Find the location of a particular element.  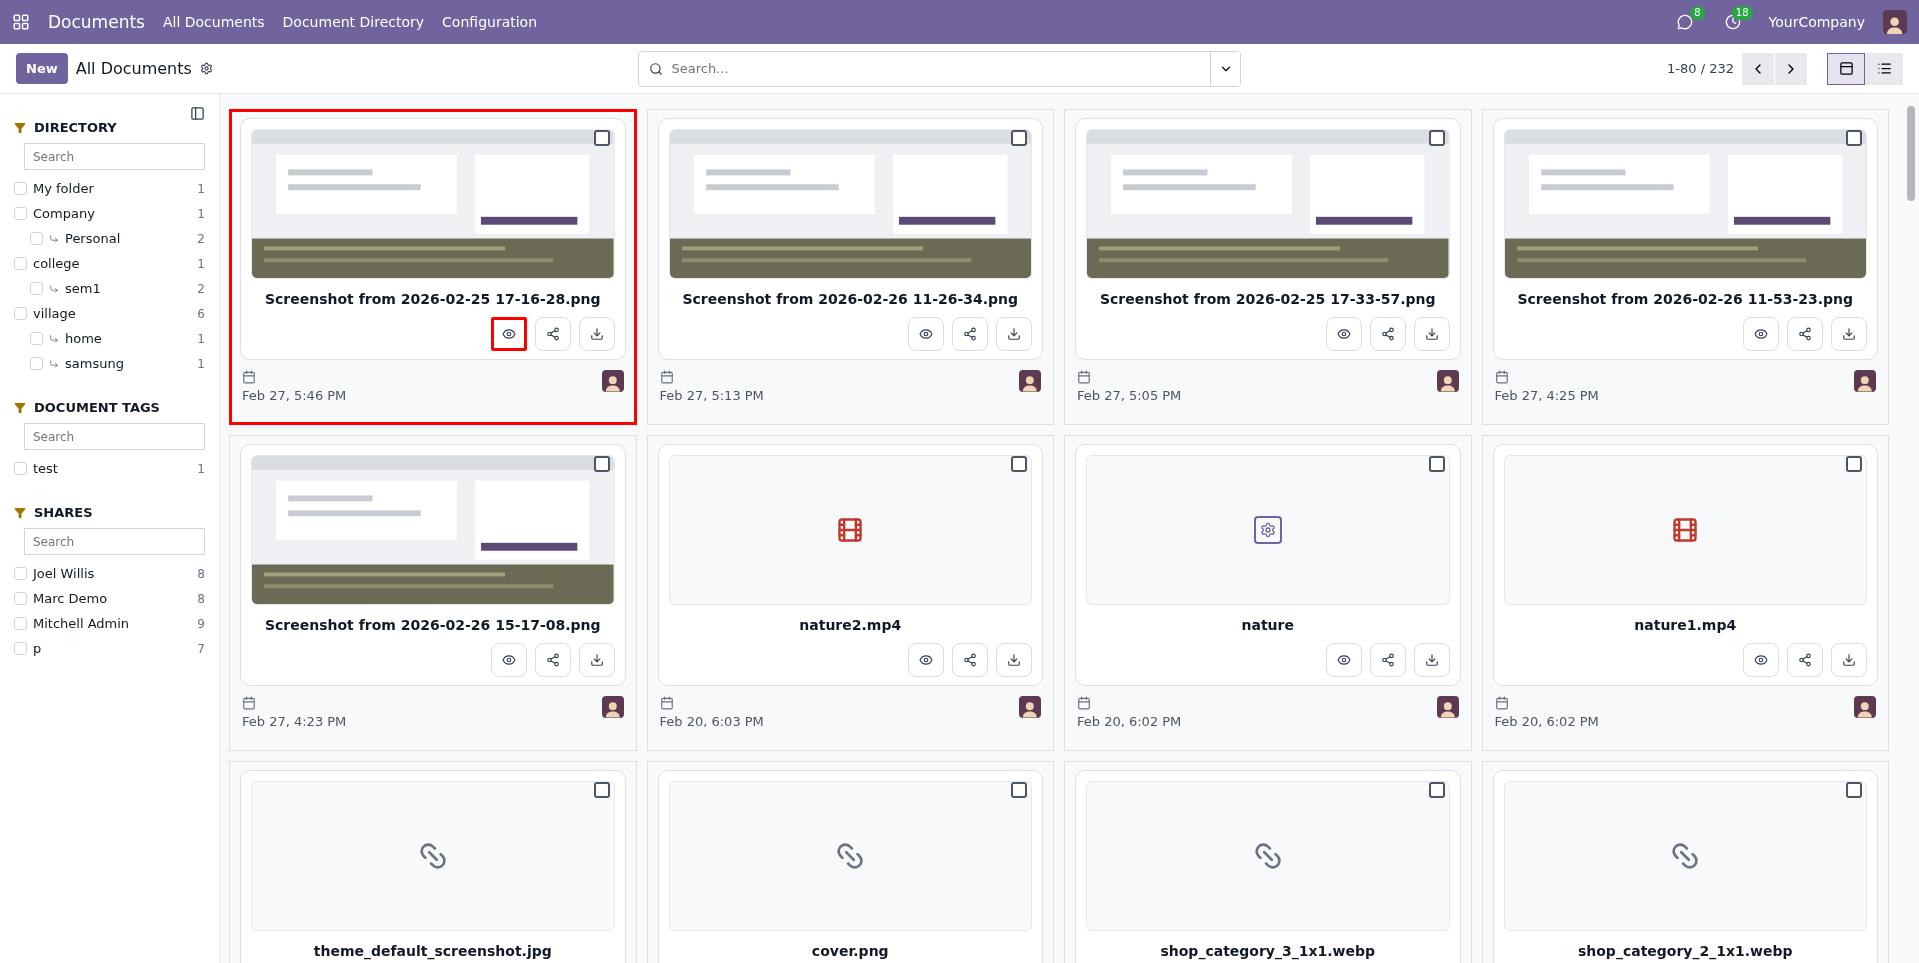

menu-item: Configuration is located at coordinates (490, 22).